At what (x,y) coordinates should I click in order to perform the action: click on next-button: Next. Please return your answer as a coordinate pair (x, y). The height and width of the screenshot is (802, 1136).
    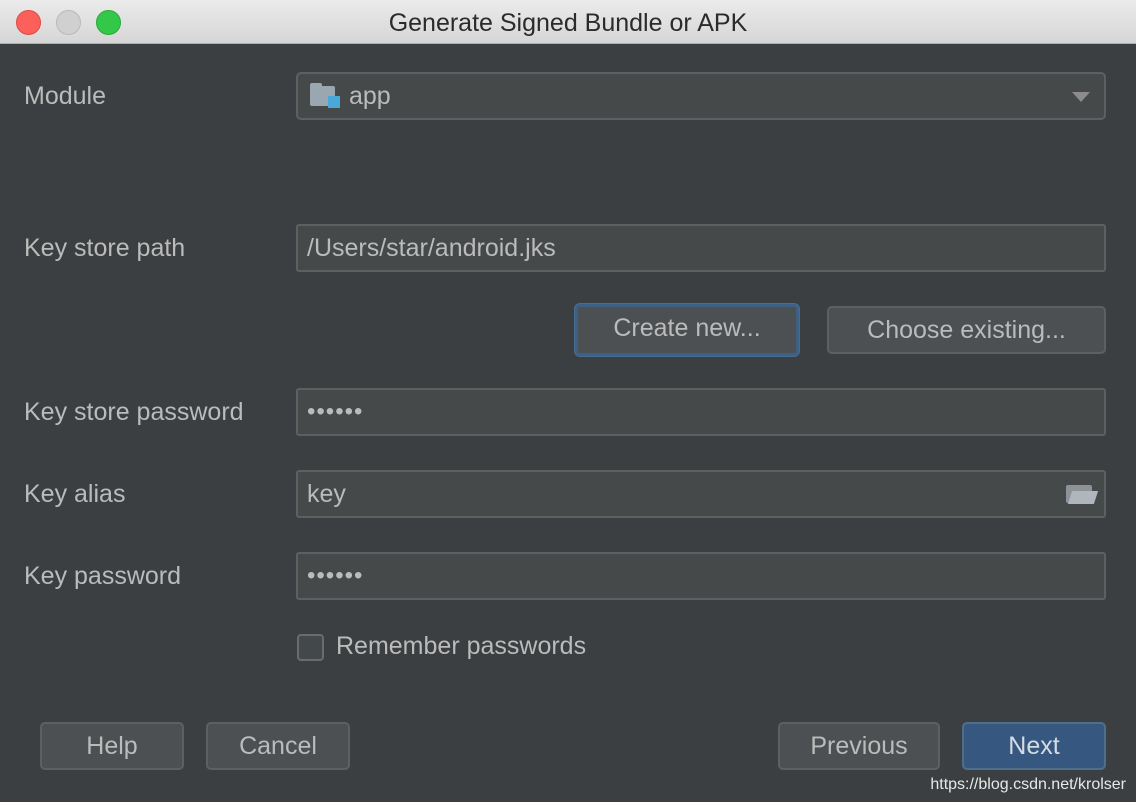
    Looking at the image, I should click on (1034, 746).